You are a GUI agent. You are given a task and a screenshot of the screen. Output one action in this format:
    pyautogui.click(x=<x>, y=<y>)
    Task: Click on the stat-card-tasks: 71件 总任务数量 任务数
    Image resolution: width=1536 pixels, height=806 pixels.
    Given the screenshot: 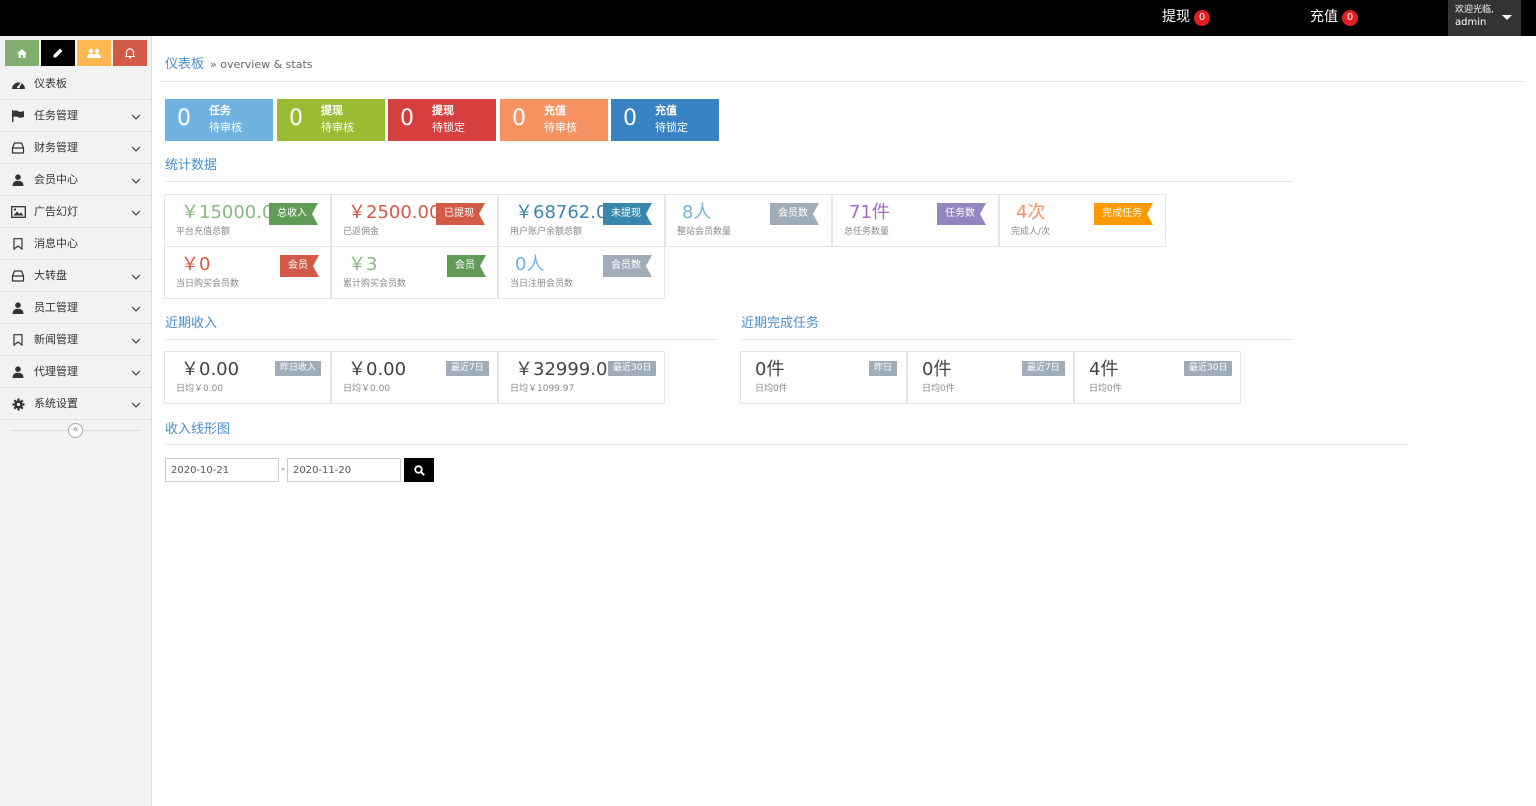 What is the action you would take?
    pyautogui.click(x=915, y=220)
    